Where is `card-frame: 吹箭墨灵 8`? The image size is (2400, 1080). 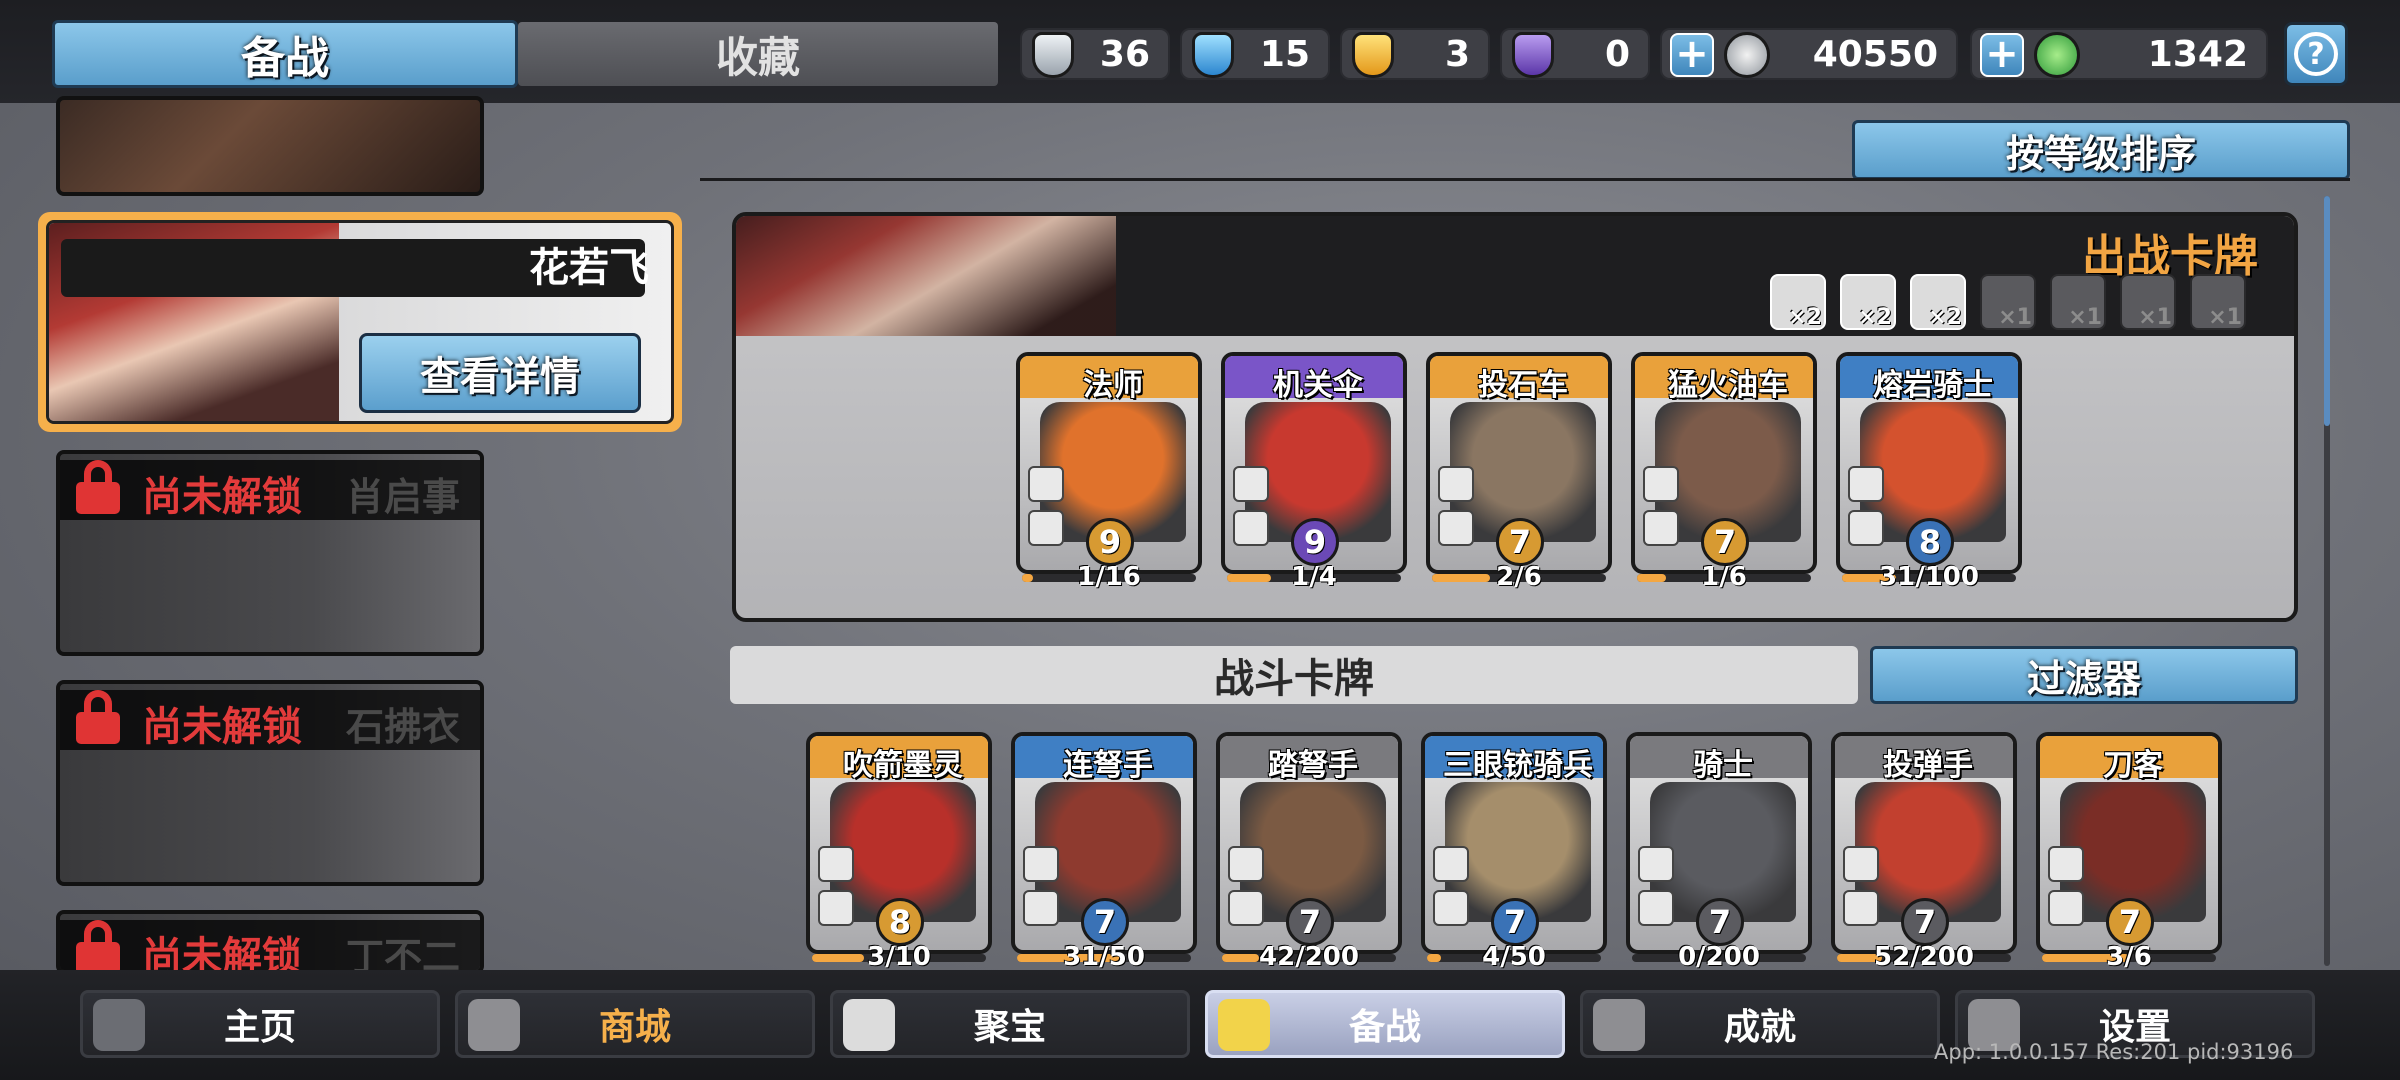 card-frame: 吹箭墨灵 8 is located at coordinates (899, 843).